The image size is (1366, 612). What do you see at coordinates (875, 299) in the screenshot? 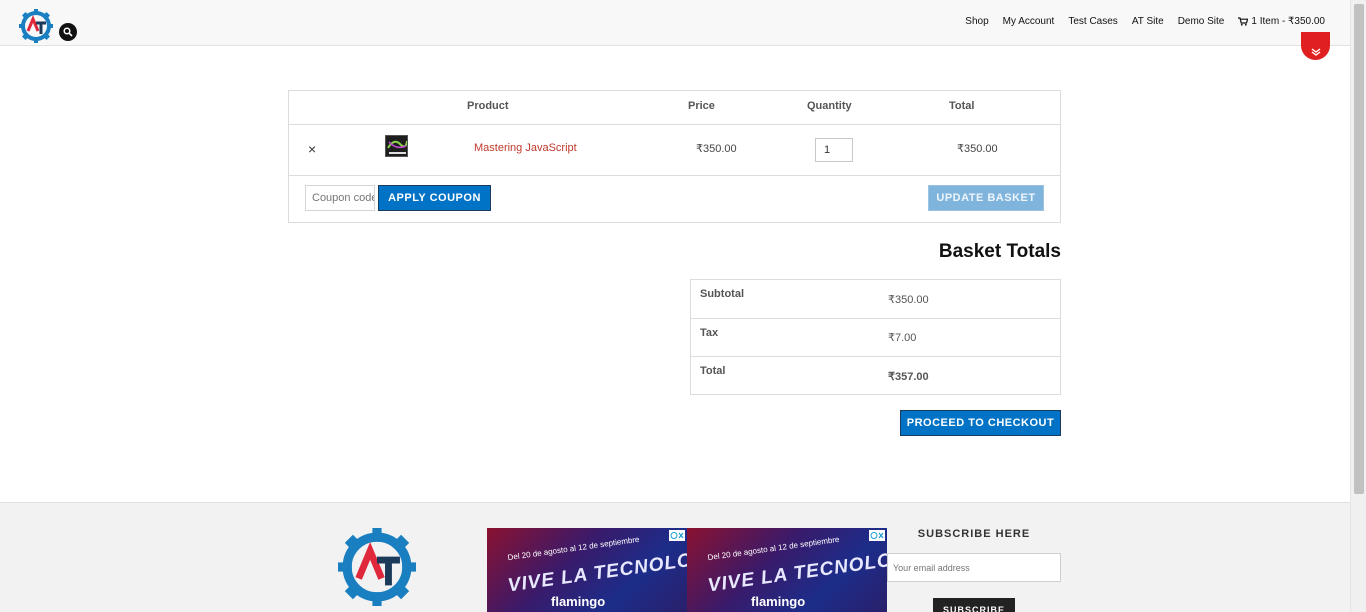
I see `subtotal-row: Subtotal ₹350.00` at bounding box center [875, 299].